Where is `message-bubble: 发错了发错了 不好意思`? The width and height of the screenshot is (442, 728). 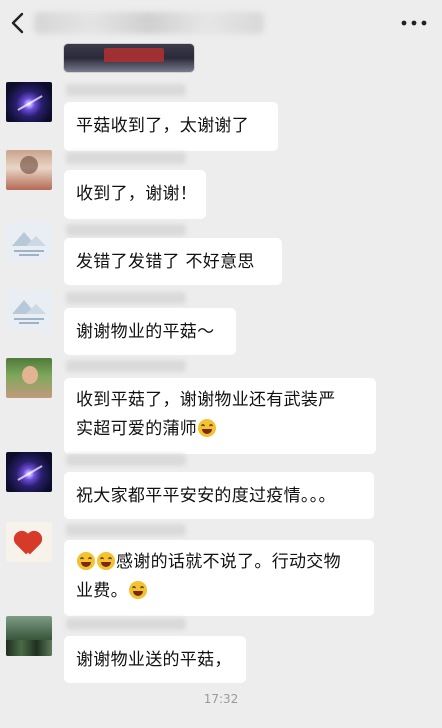 message-bubble: 发错了发错了 不好意思 is located at coordinates (173, 261).